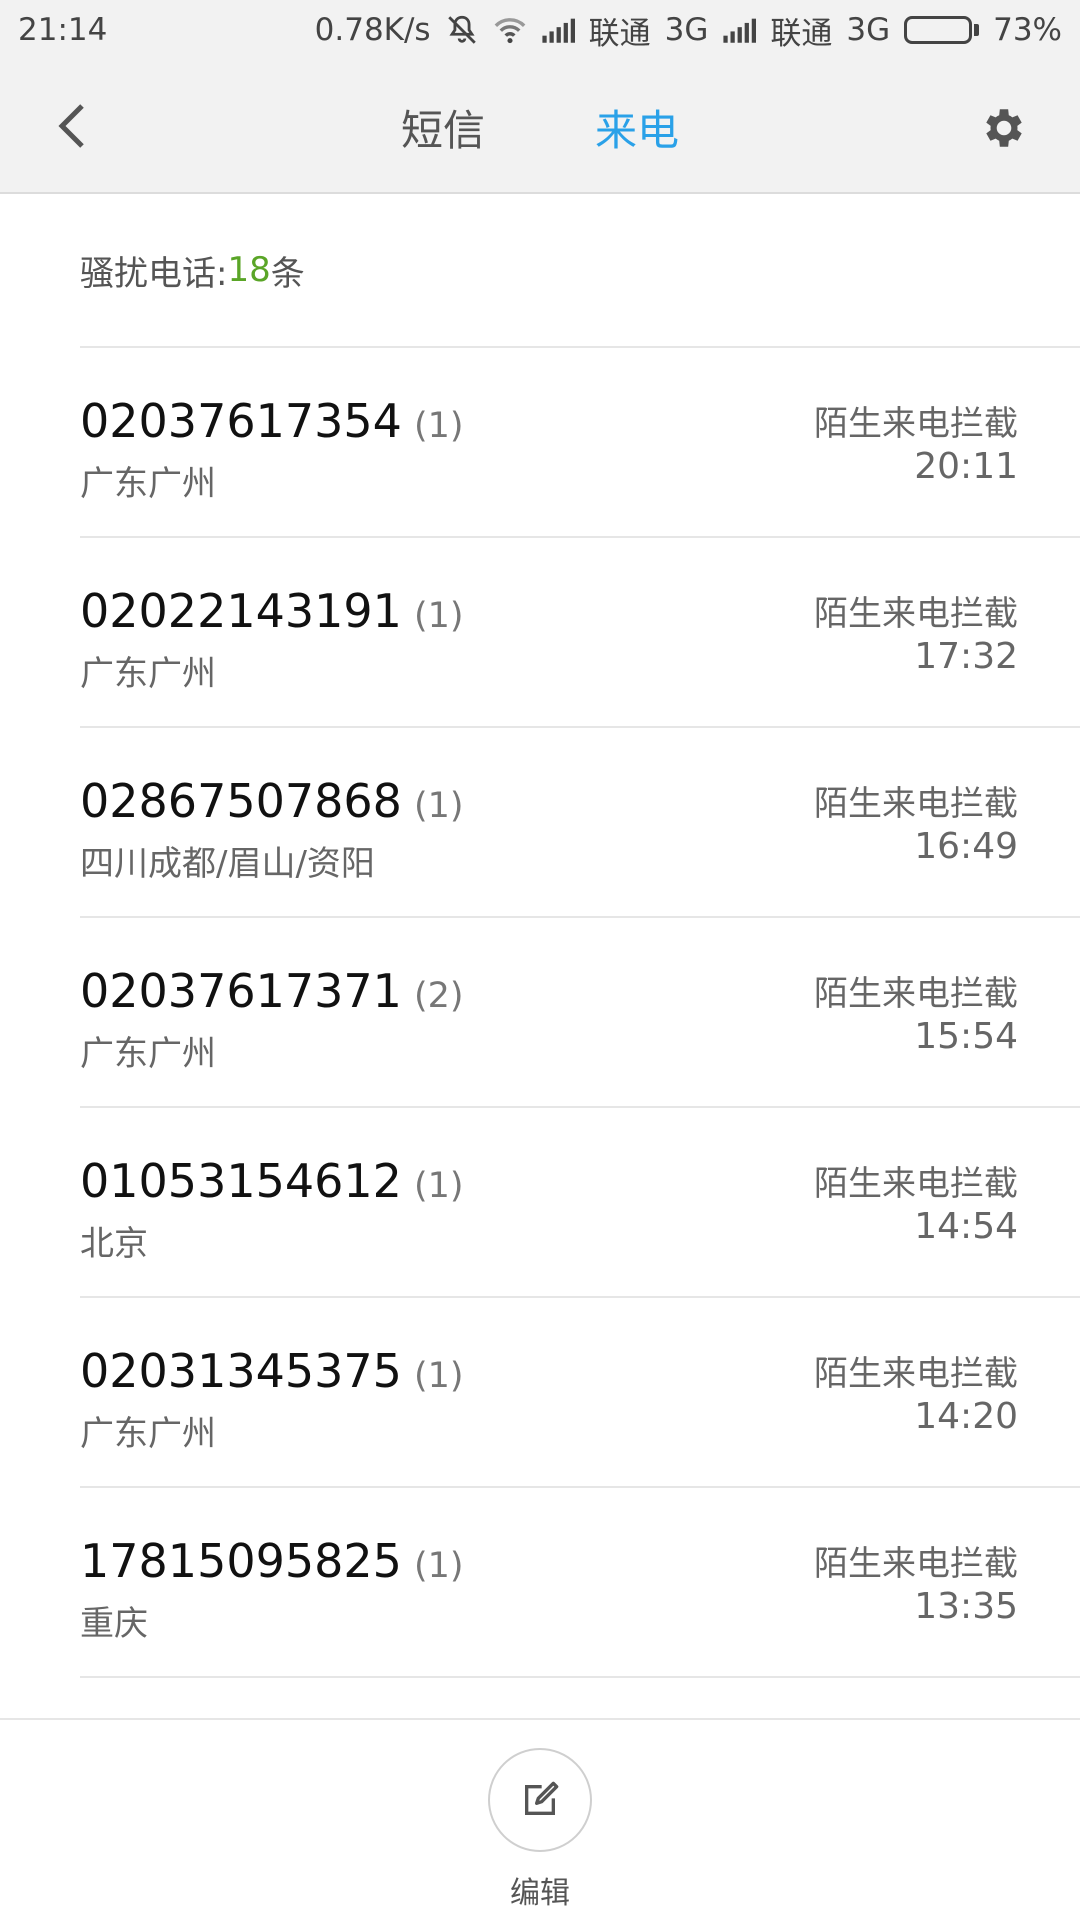  Describe the element at coordinates (241, 991) in the screenshot. I see `call-number: 02037617371` at that location.